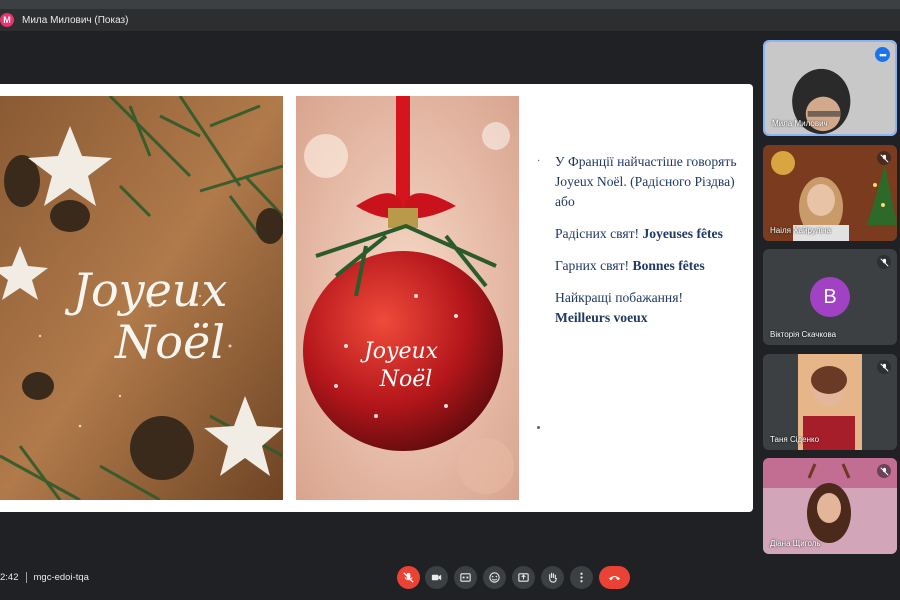 The width and height of the screenshot is (900, 600). Describe the element at coordinates (800, 123) in the screenshot. I see `participant-name: Мила Милович` at that location.